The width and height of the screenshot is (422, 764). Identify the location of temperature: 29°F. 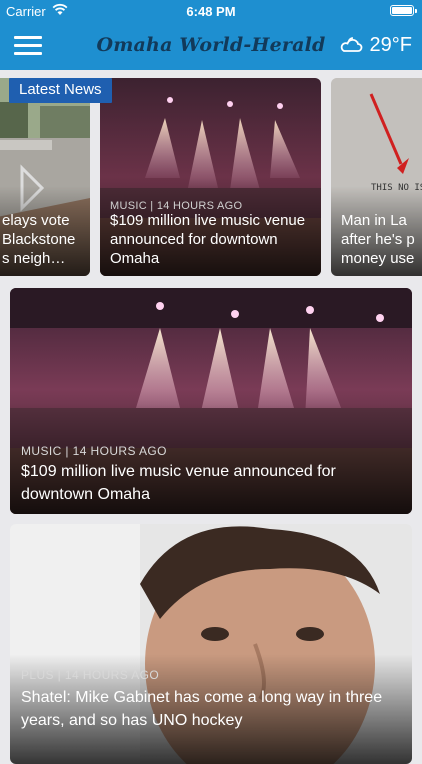
(390, 45).